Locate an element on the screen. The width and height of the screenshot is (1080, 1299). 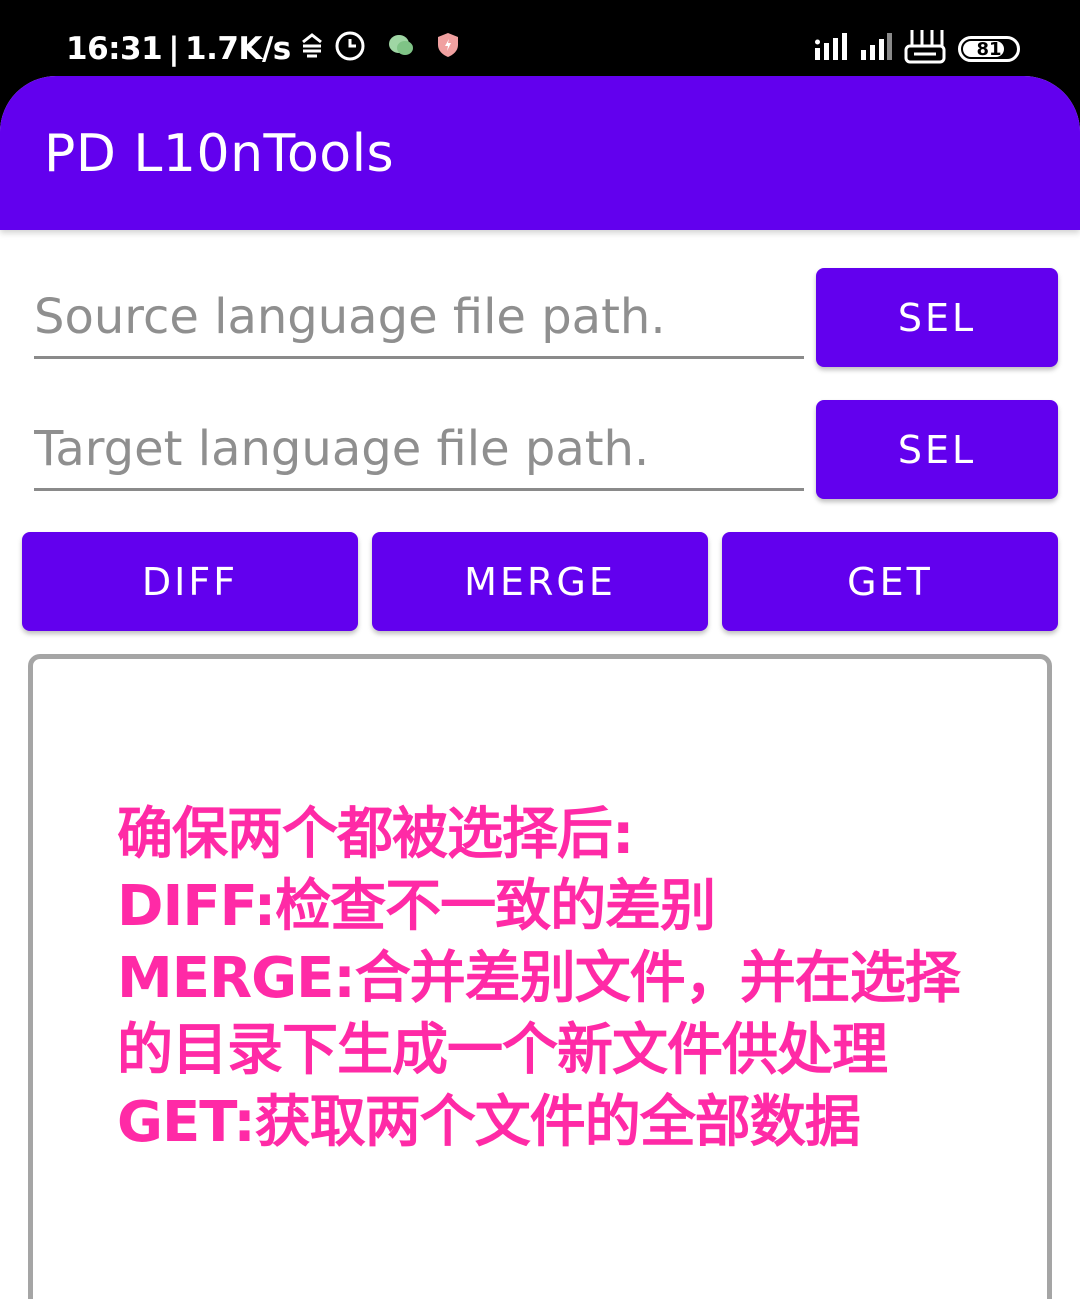
router-icon is located at coordinates (925, 49).